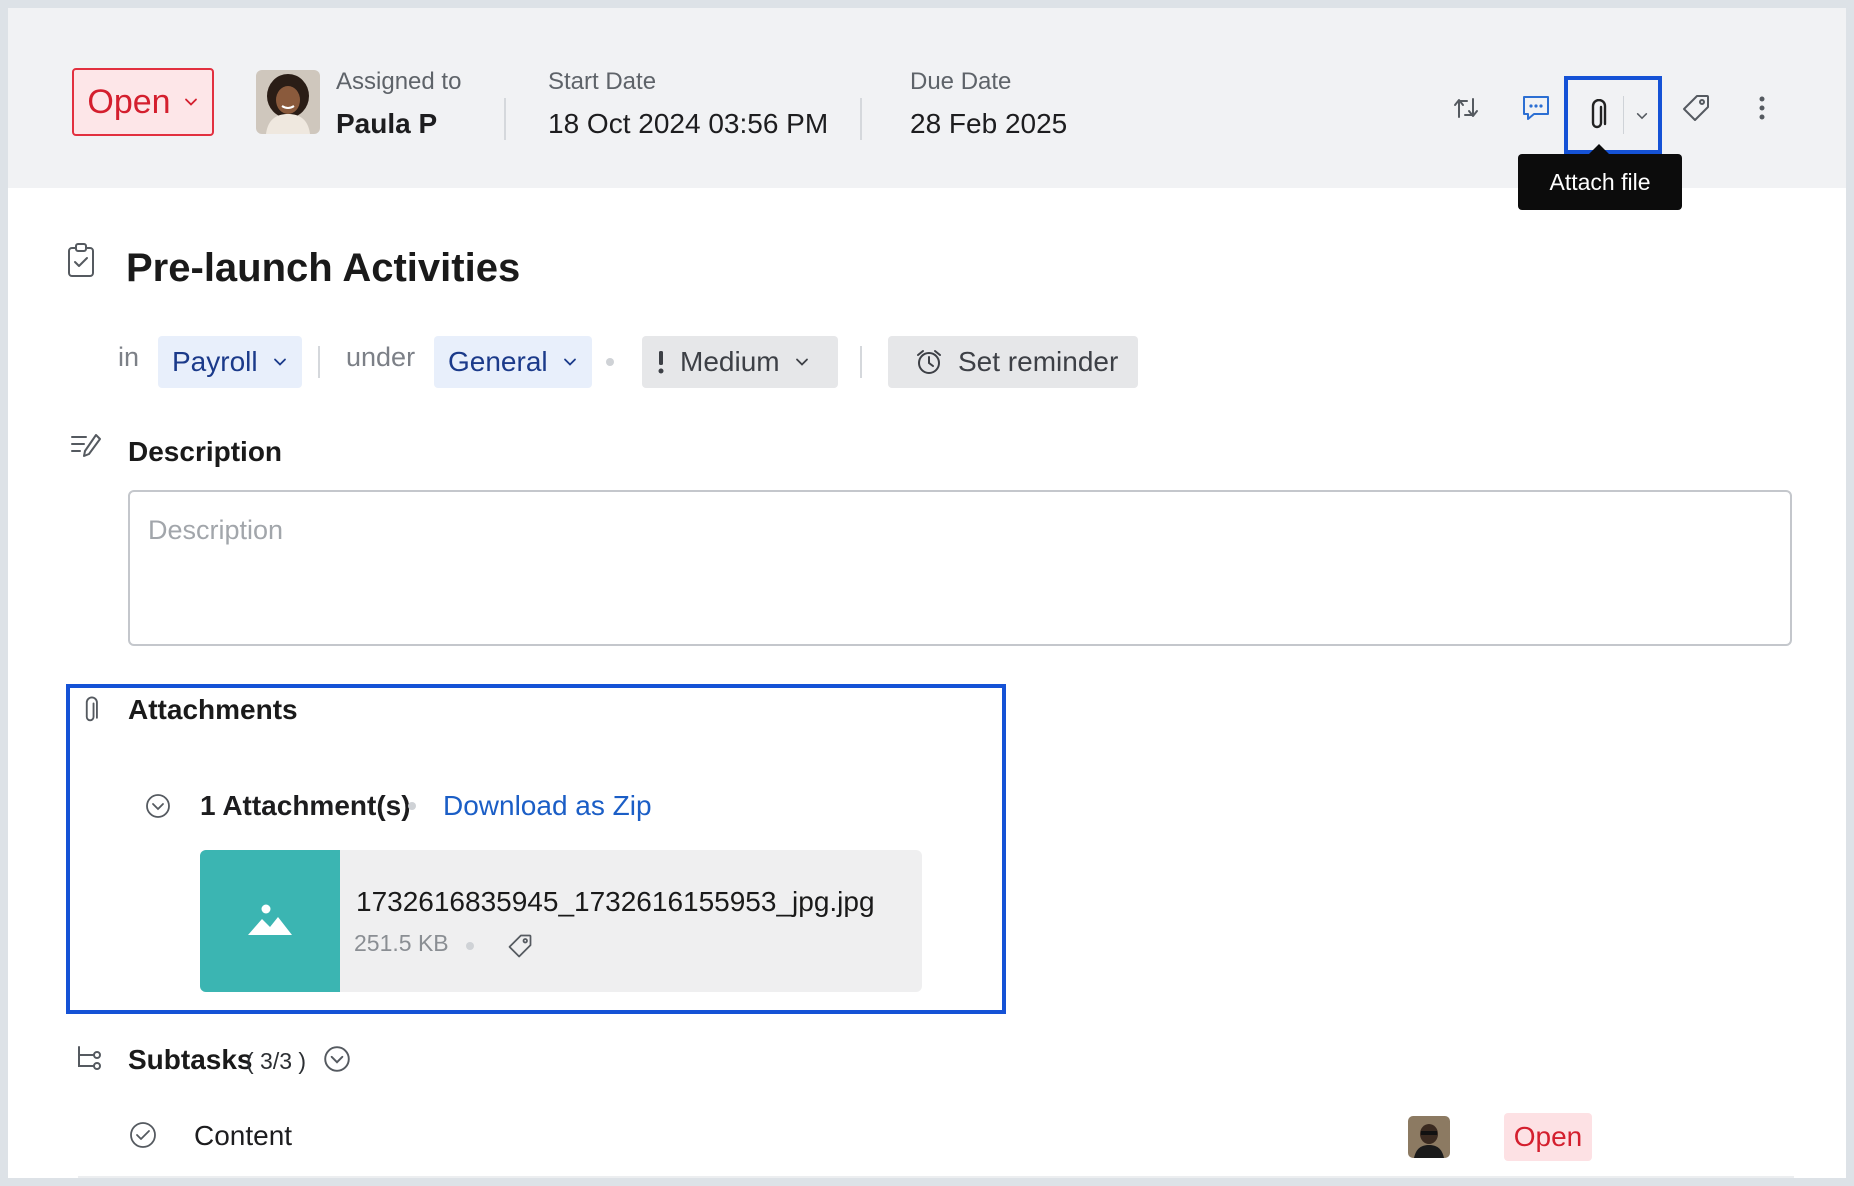  What do you see at coordinates (688, 124) in the screenshot?
I see `start-date-value: 18 Oct 2024 03:56 PM` at bounding box center [688, 124].